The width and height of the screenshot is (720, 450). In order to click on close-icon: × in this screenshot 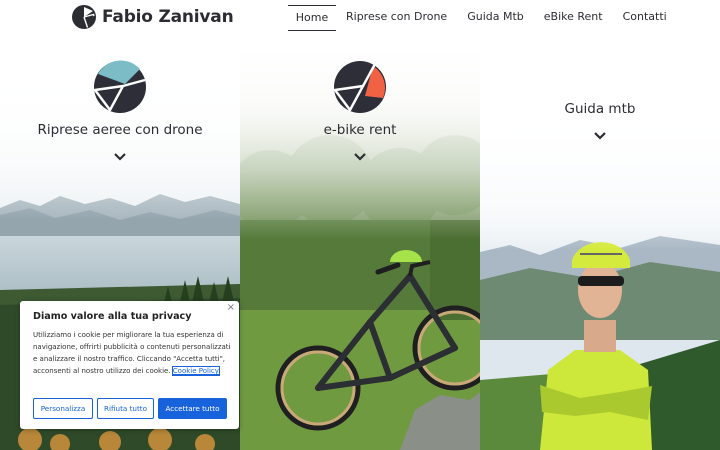, I will do `click(231, 307)`.